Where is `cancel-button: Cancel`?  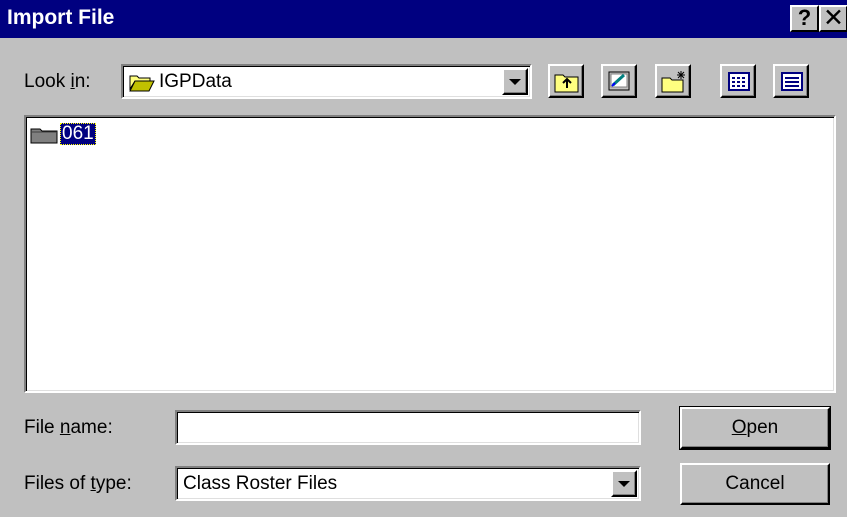 cancel-button: Cancel is located at coordinates (755, 484).